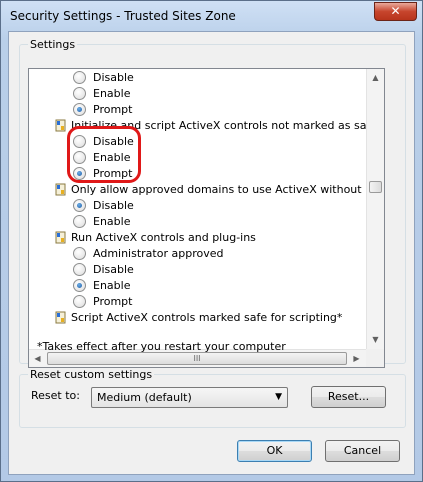  I want to click on arrow-down-icon: ▼, so click(375, 339).